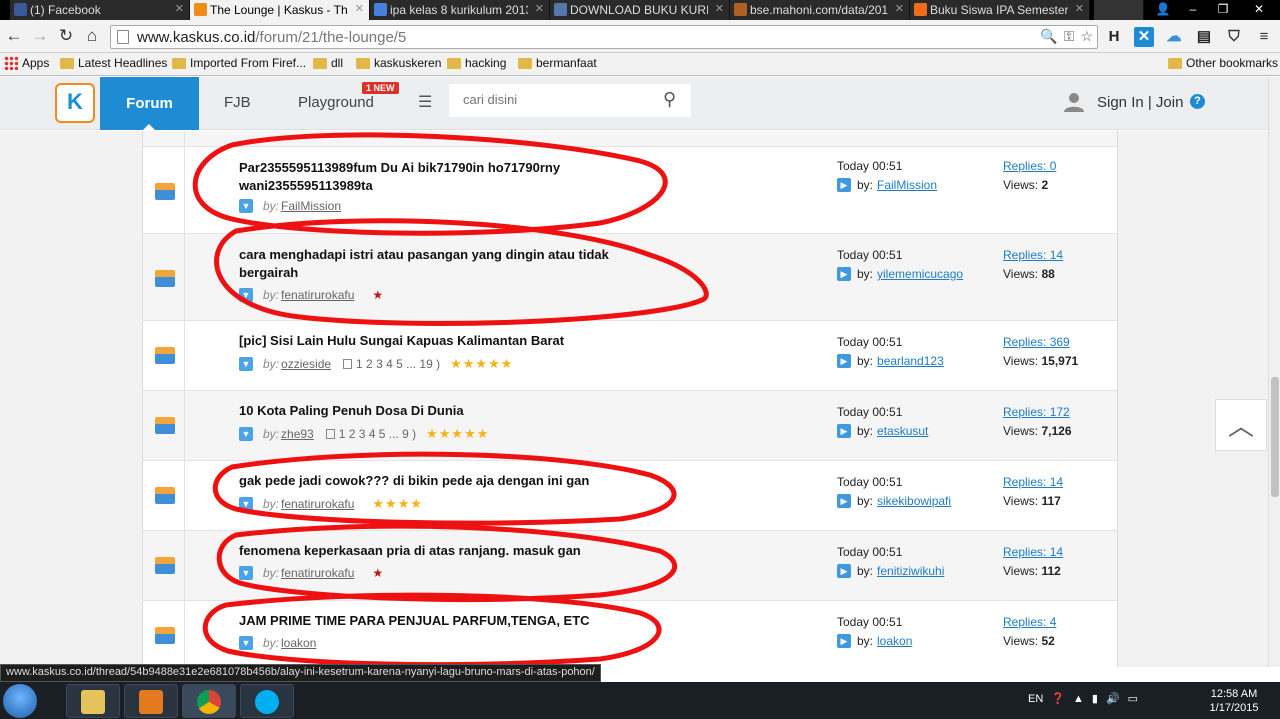  What do you see at coordinates (1144, 37) in the screenshot?
I see `kaskus-extension-icon: ✕` at bounding box center [1144, 37].